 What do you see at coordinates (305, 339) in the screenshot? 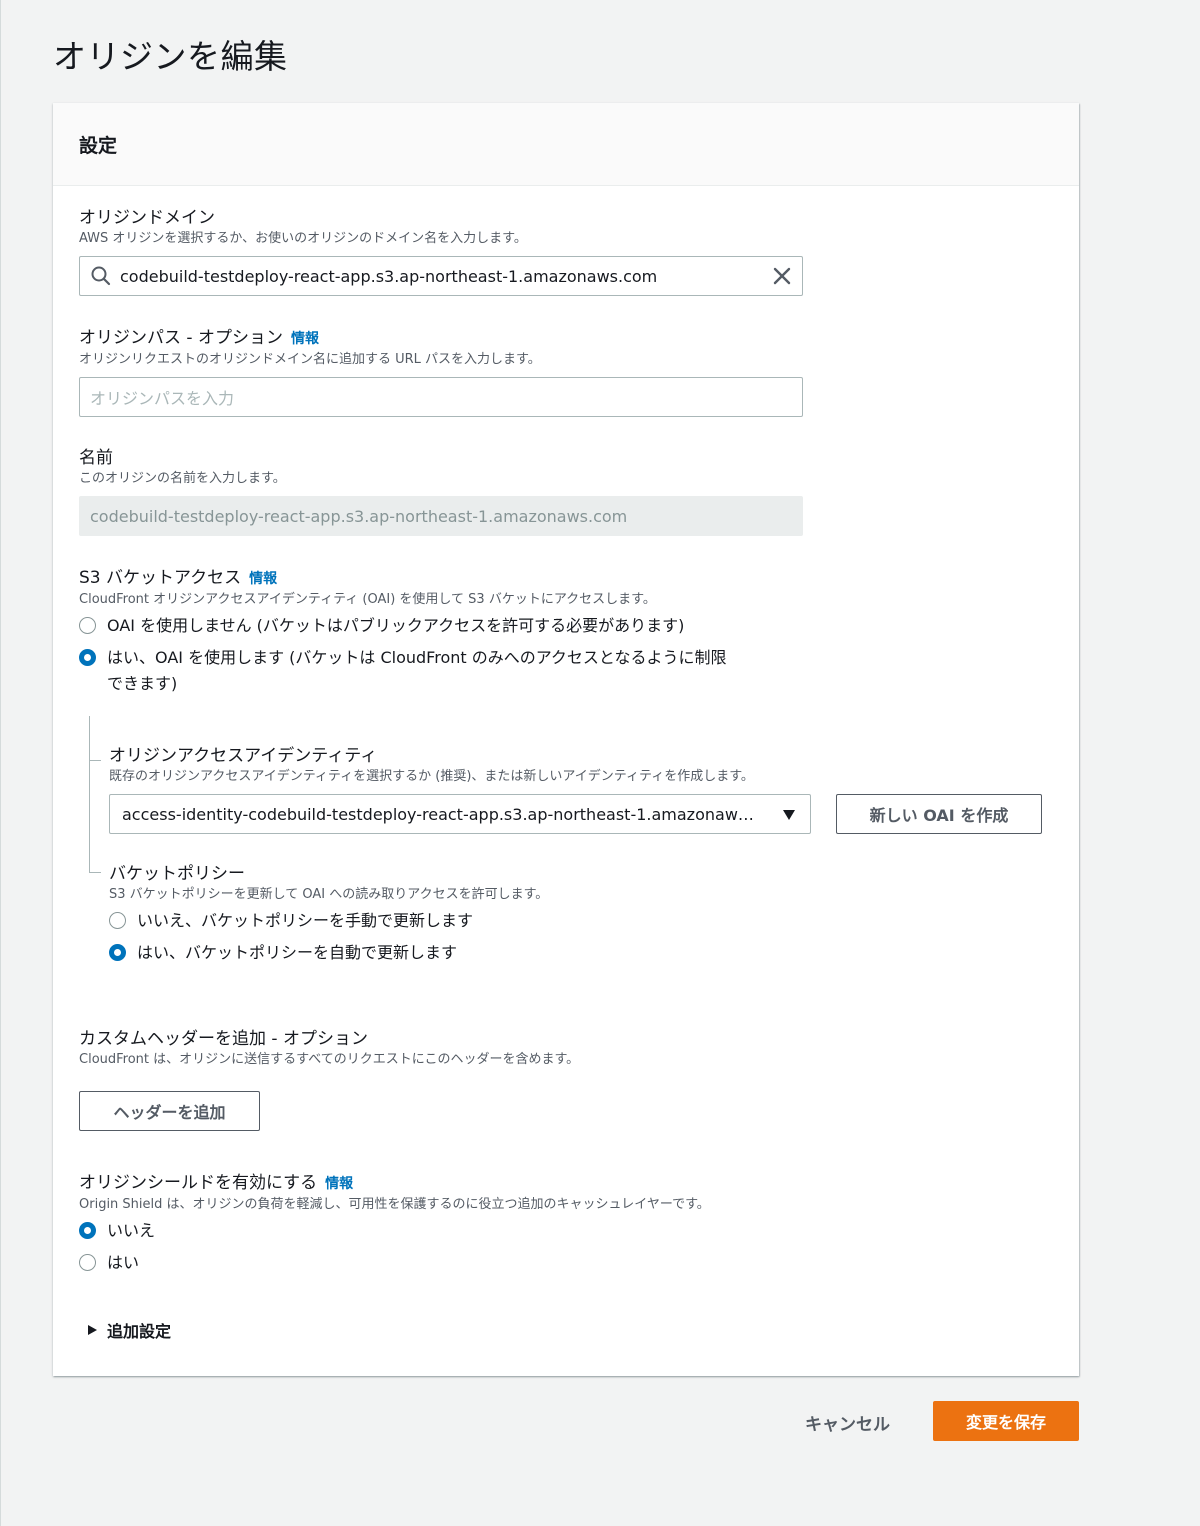
I see `origin-path-info-link: 情報` at bounding box center [305, 339].